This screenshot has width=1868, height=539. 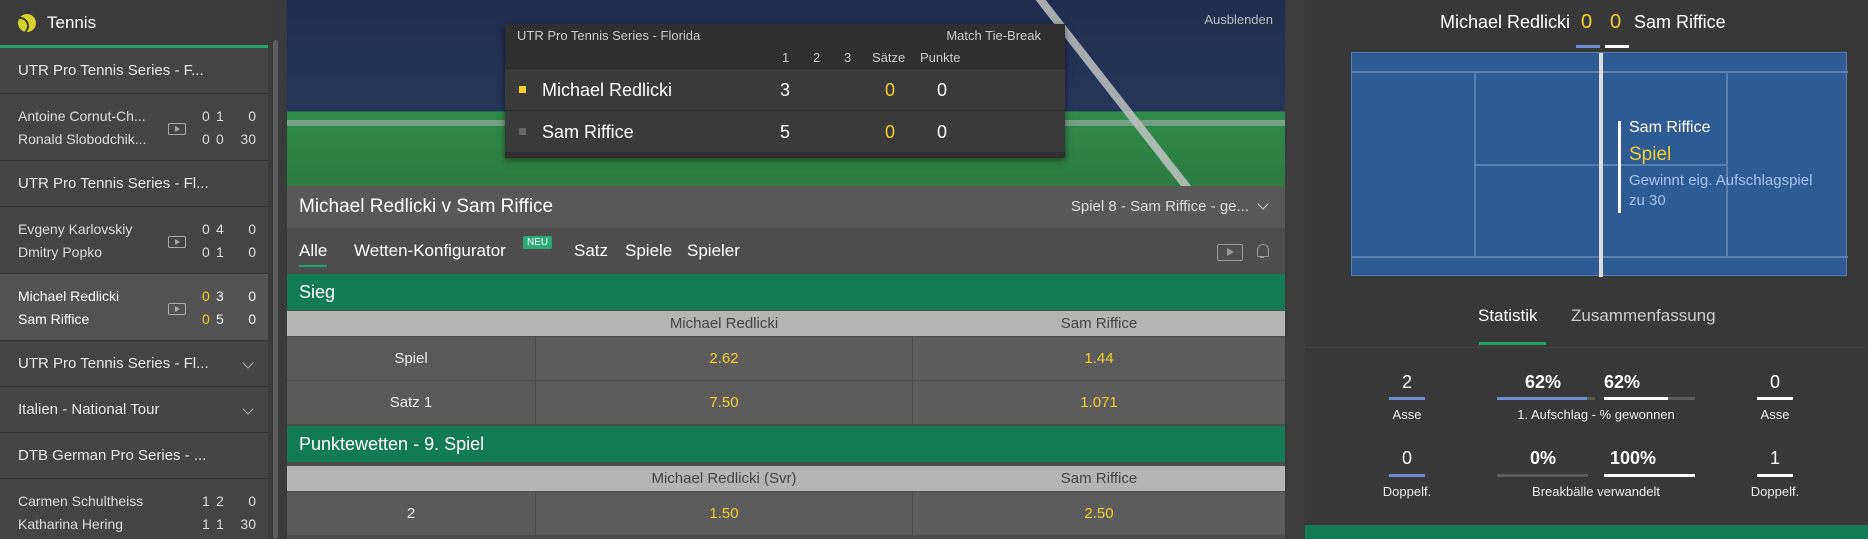 I want to click on hide-button: Ausblenden, so click(x=1238, y=19).